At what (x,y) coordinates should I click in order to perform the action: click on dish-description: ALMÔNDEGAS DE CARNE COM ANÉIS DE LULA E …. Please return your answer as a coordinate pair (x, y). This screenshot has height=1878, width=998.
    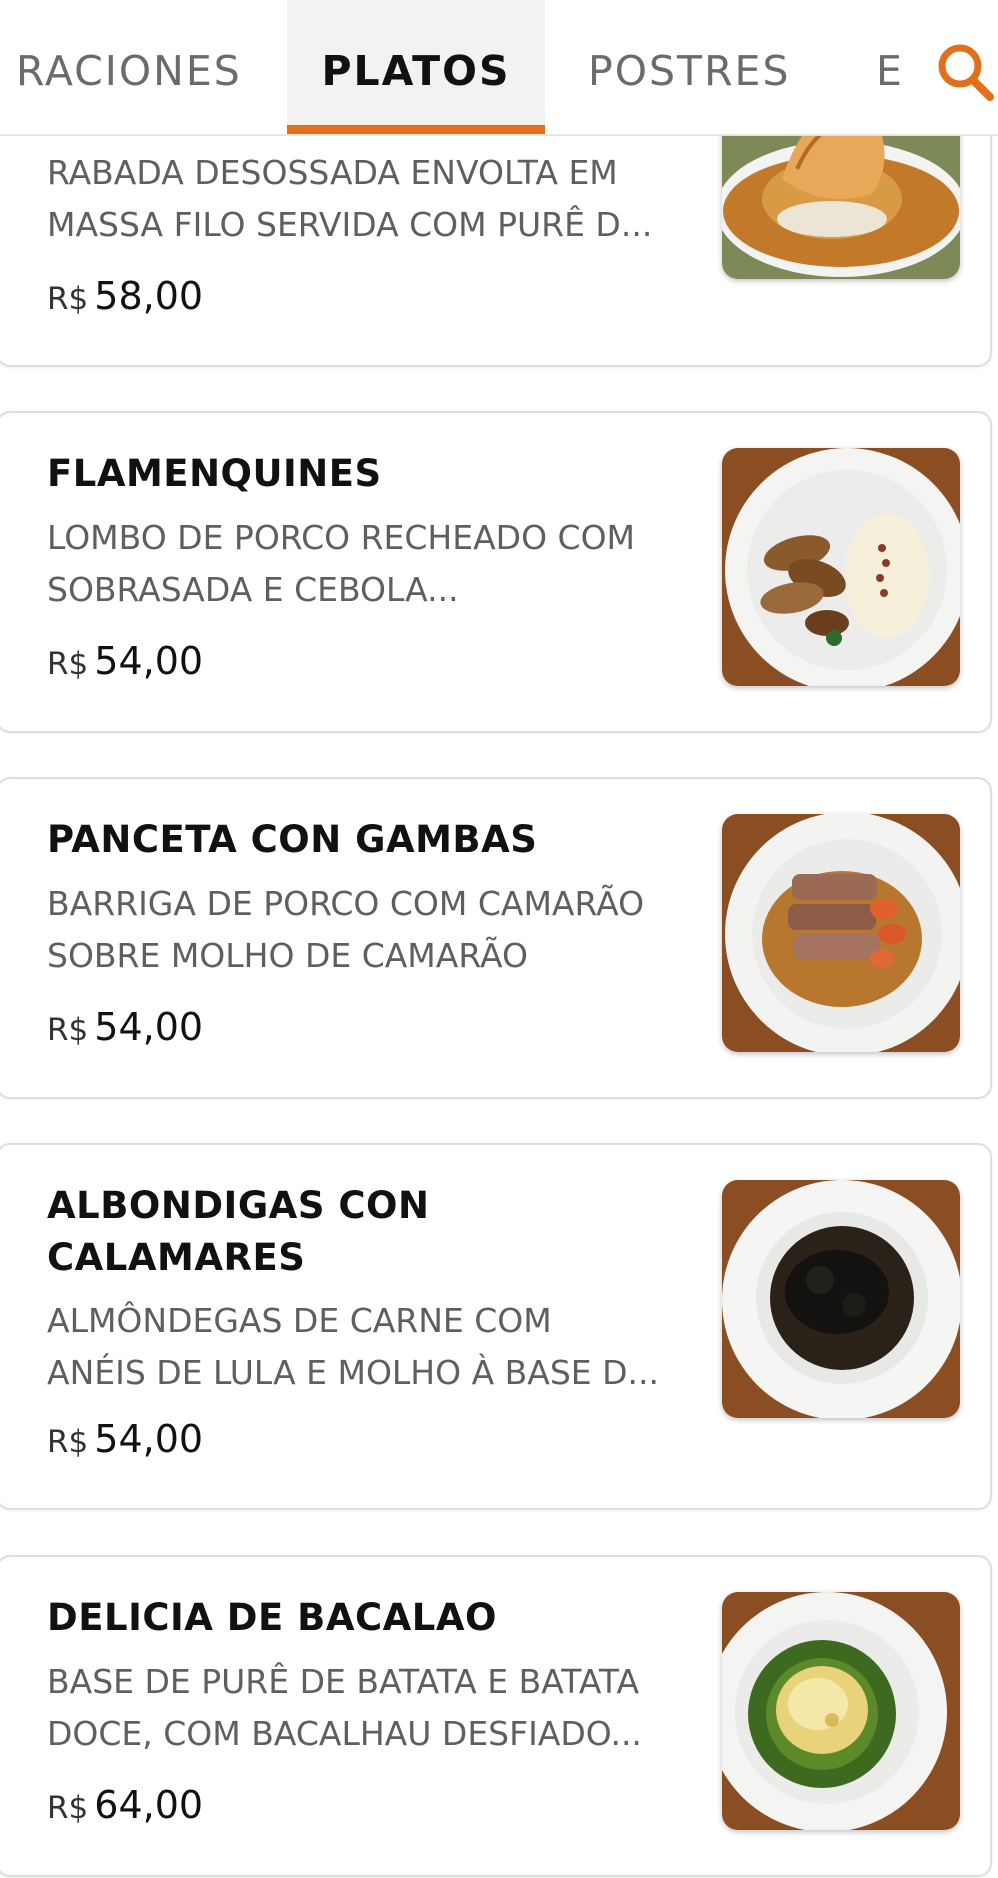
    Looking at the image, I should click on (372, 1347).